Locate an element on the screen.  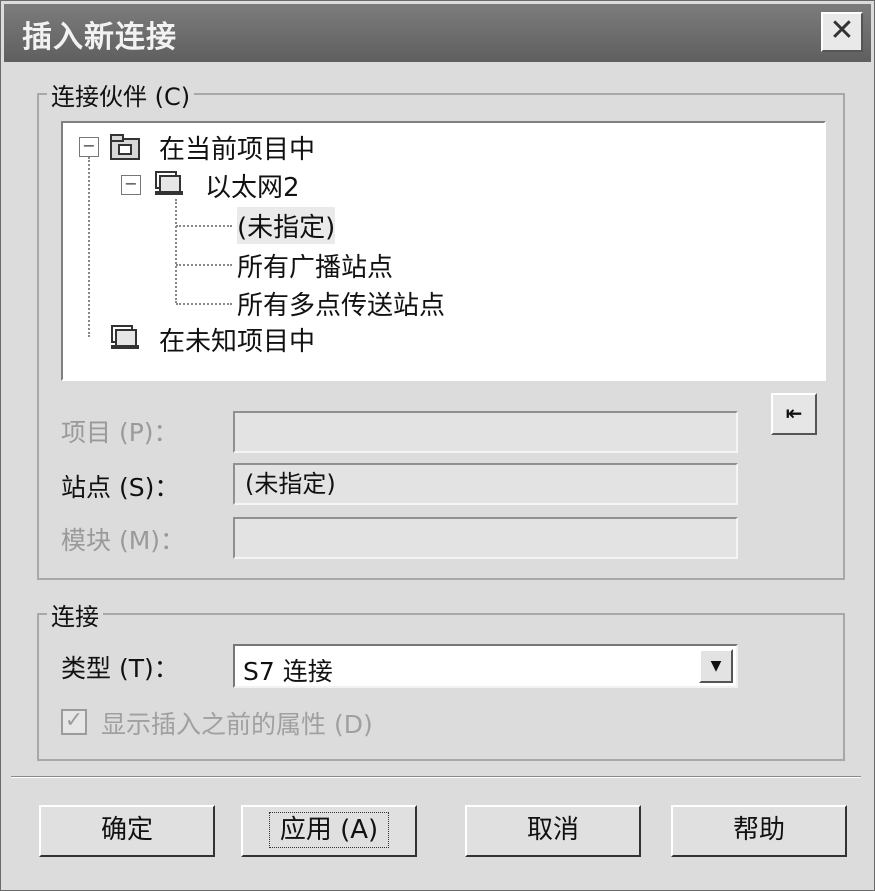
tree-side-button: ⇤ is located at coordinates (794, 414).